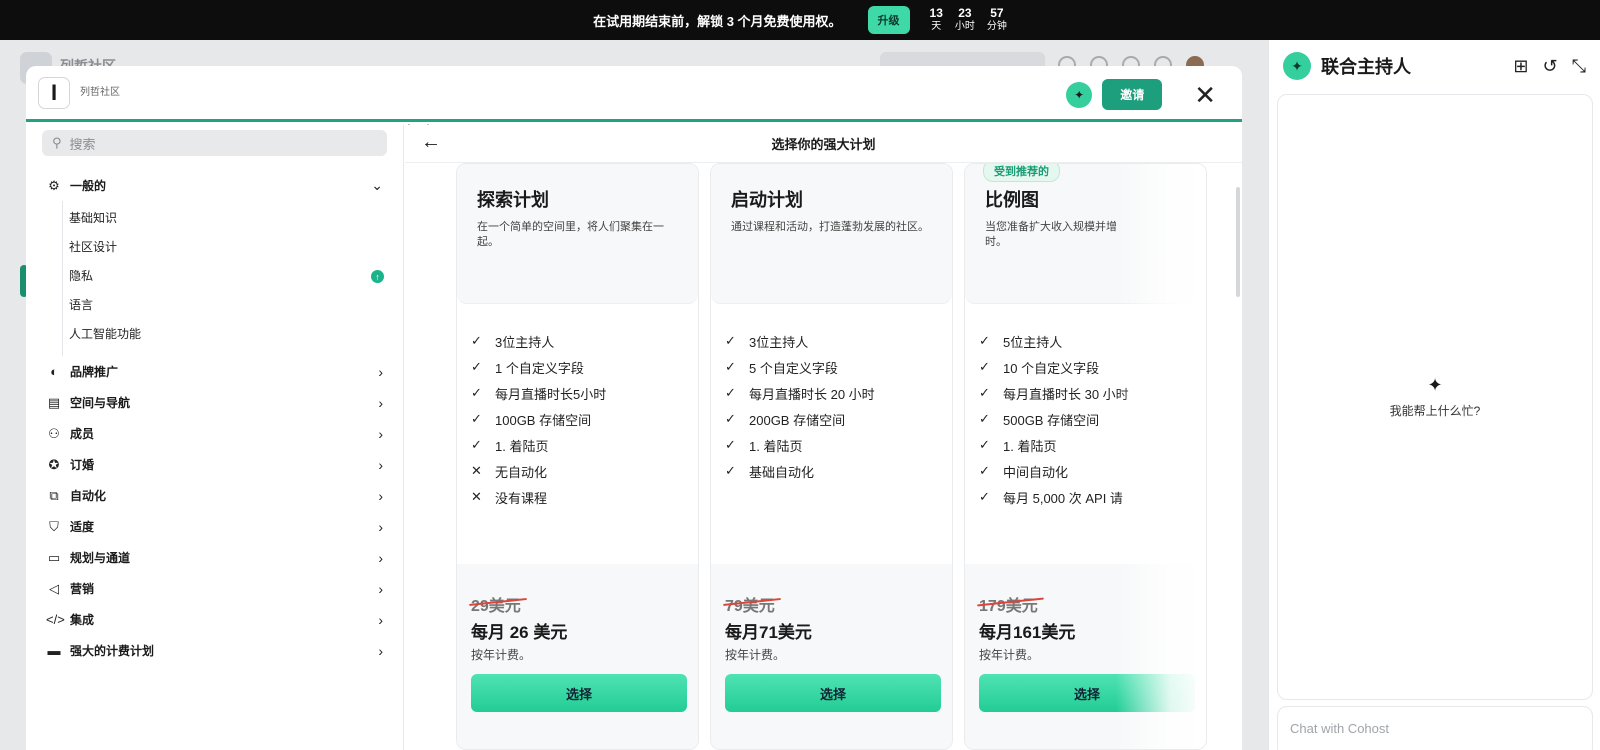 The width and height of the screenshot is (1600, 750). What do you see at coordinates (1079, 94) in the screenshot?
I see `cohost-sparkle-button: ✦` at bounding box center [1079, 94].